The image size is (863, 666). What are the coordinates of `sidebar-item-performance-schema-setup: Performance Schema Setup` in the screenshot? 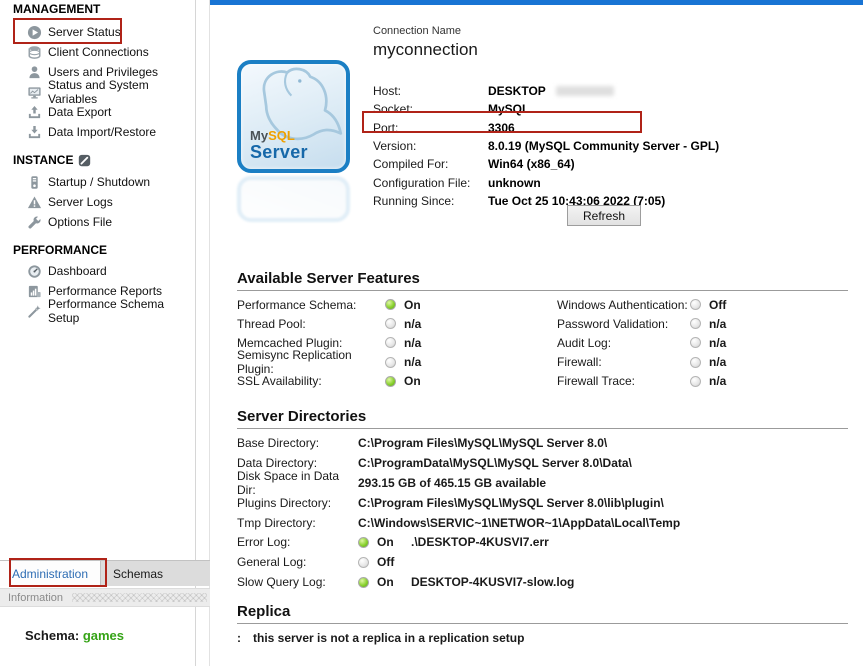 It's located at (110, 311).